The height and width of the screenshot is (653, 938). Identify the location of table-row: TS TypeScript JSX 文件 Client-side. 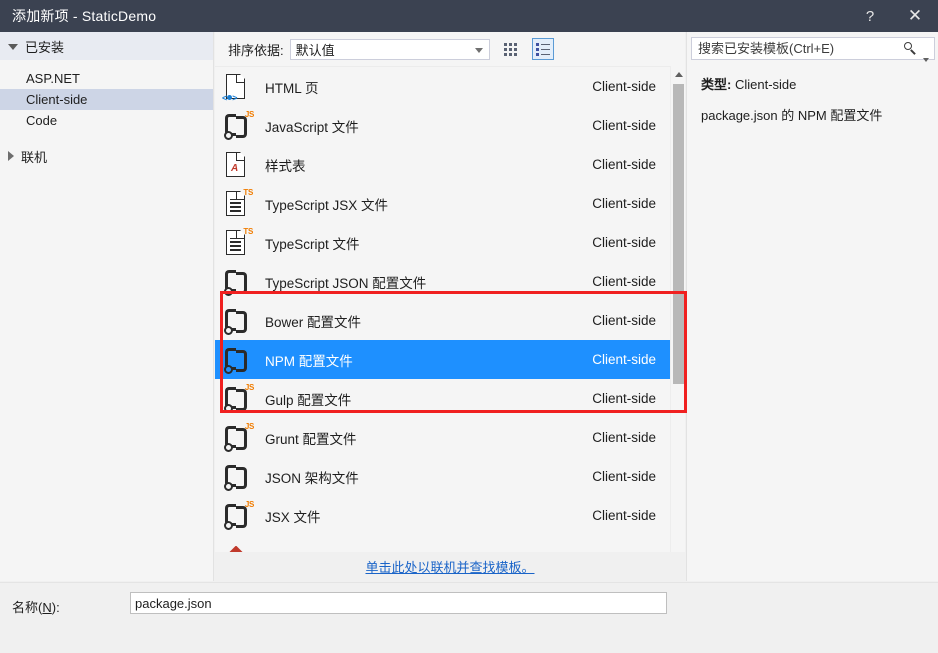
(442, 203).